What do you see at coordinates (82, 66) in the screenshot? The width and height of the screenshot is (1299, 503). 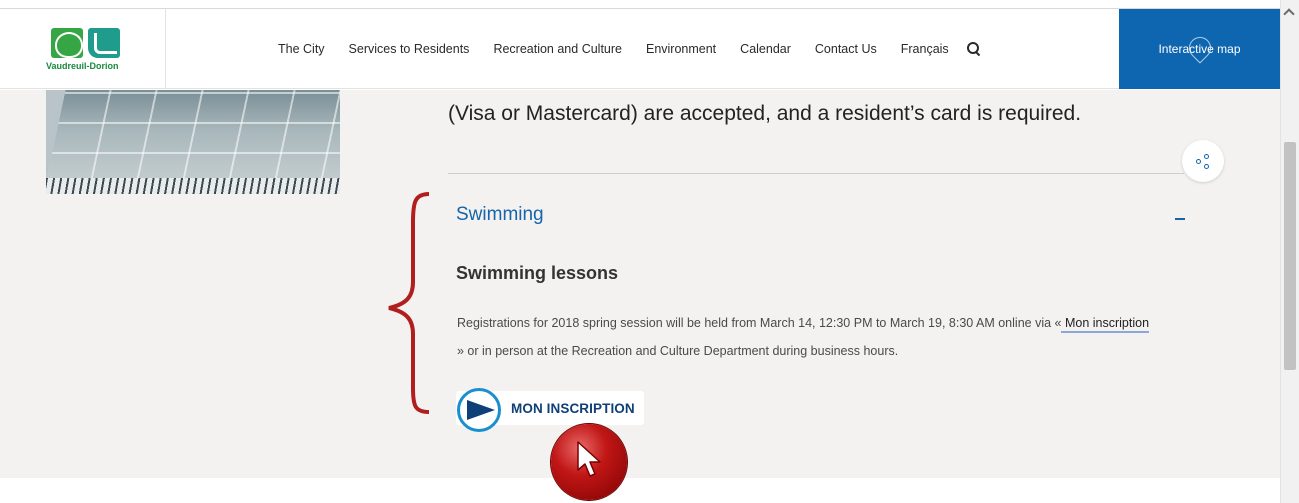 I see `logo-text: Vaudreuil-Dorion` at bounding box center [82, 66].